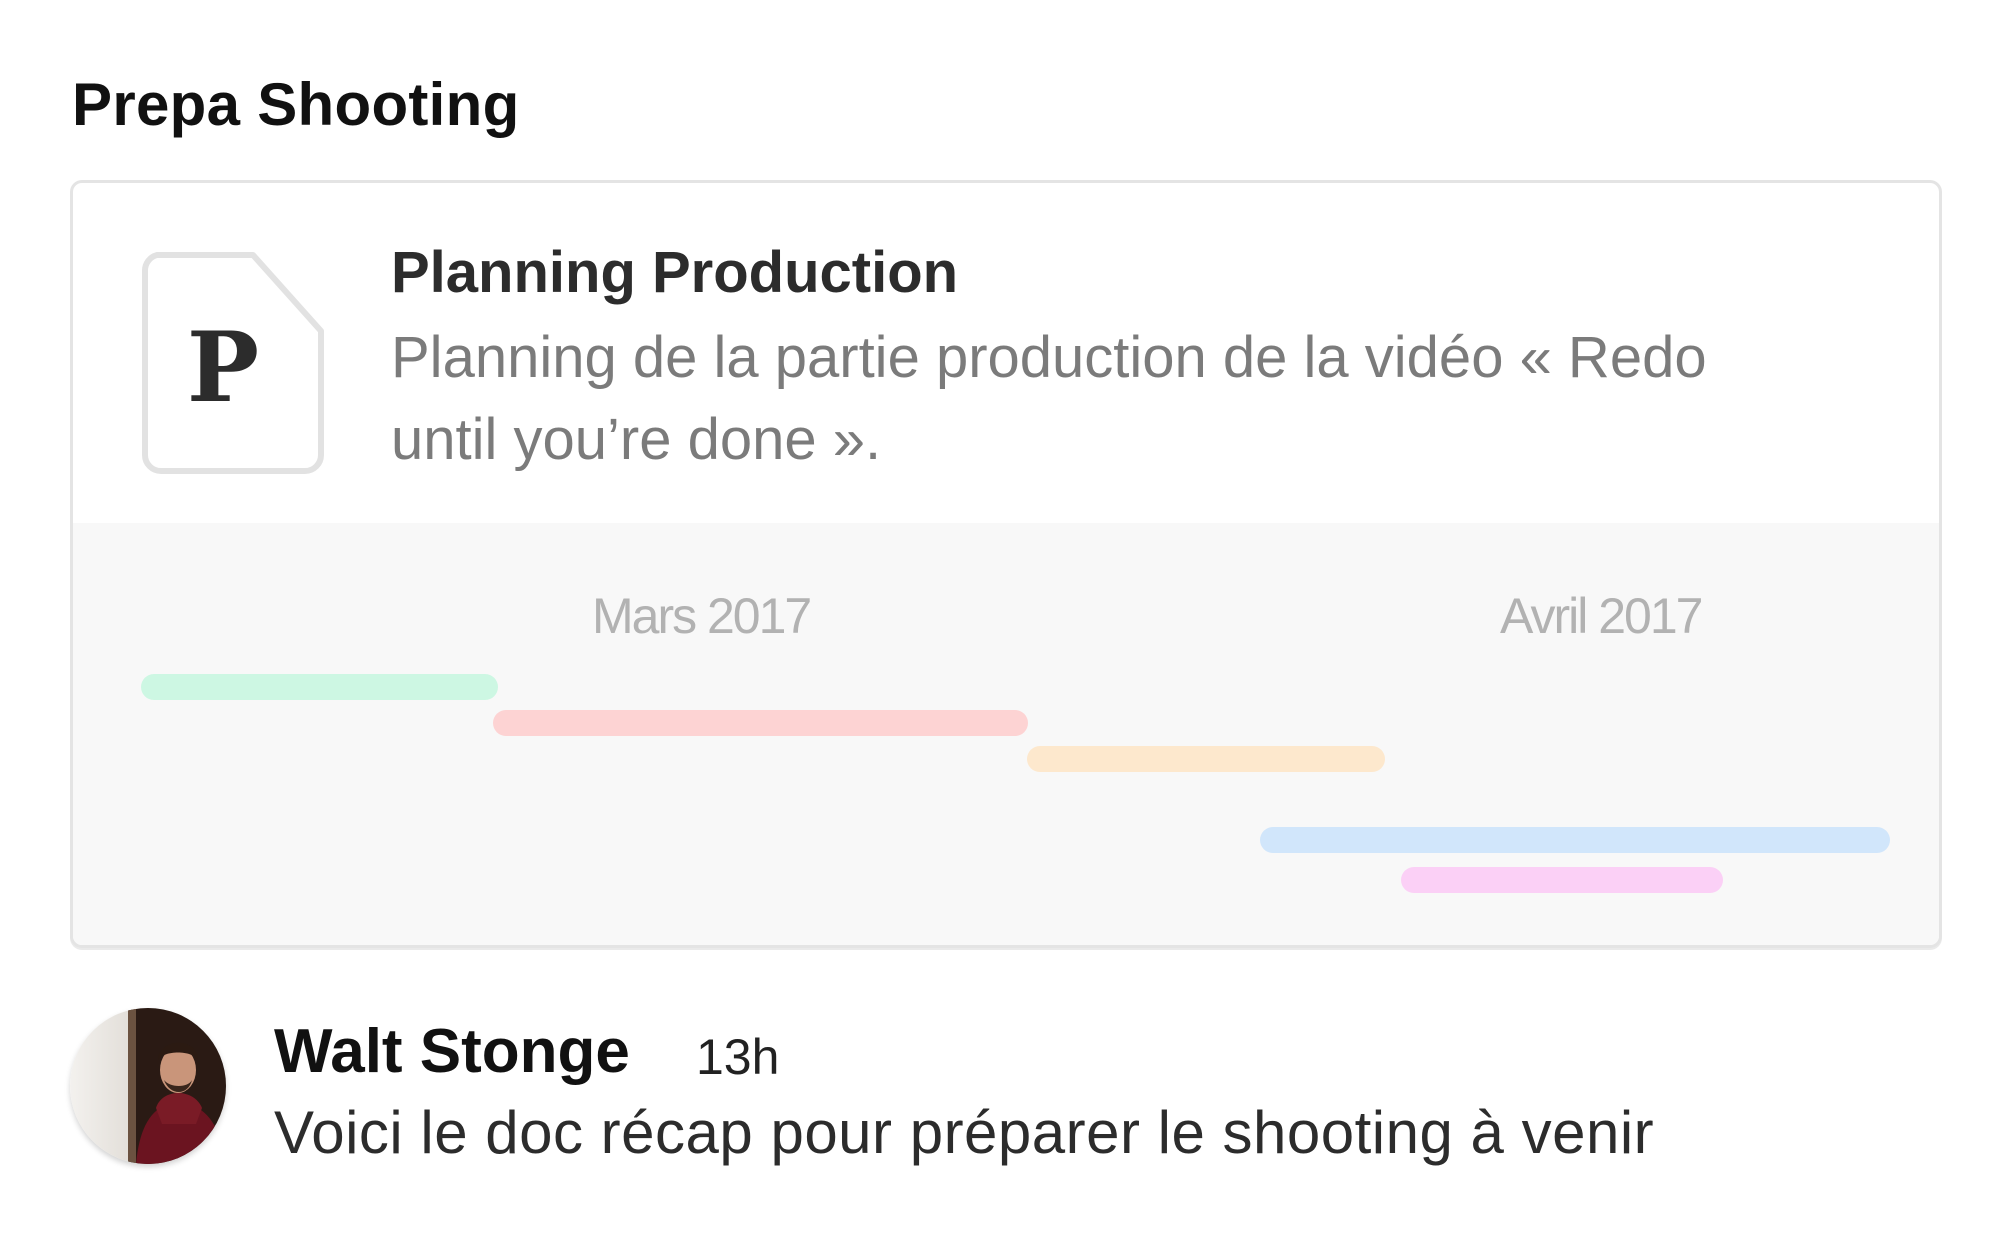  I want to click on avatar, so click(148, 1086).